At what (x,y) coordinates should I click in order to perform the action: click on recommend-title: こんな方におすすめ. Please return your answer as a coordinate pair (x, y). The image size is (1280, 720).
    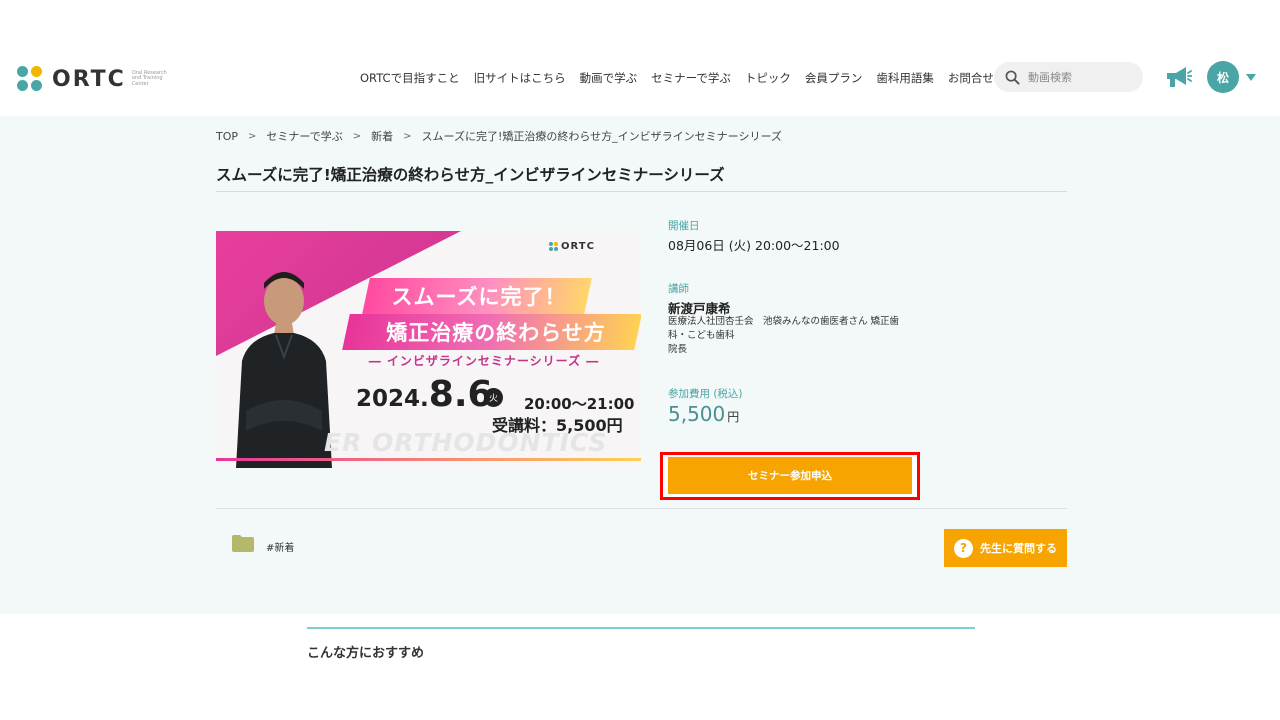
    Looking at the image, I should click on (366, 653).